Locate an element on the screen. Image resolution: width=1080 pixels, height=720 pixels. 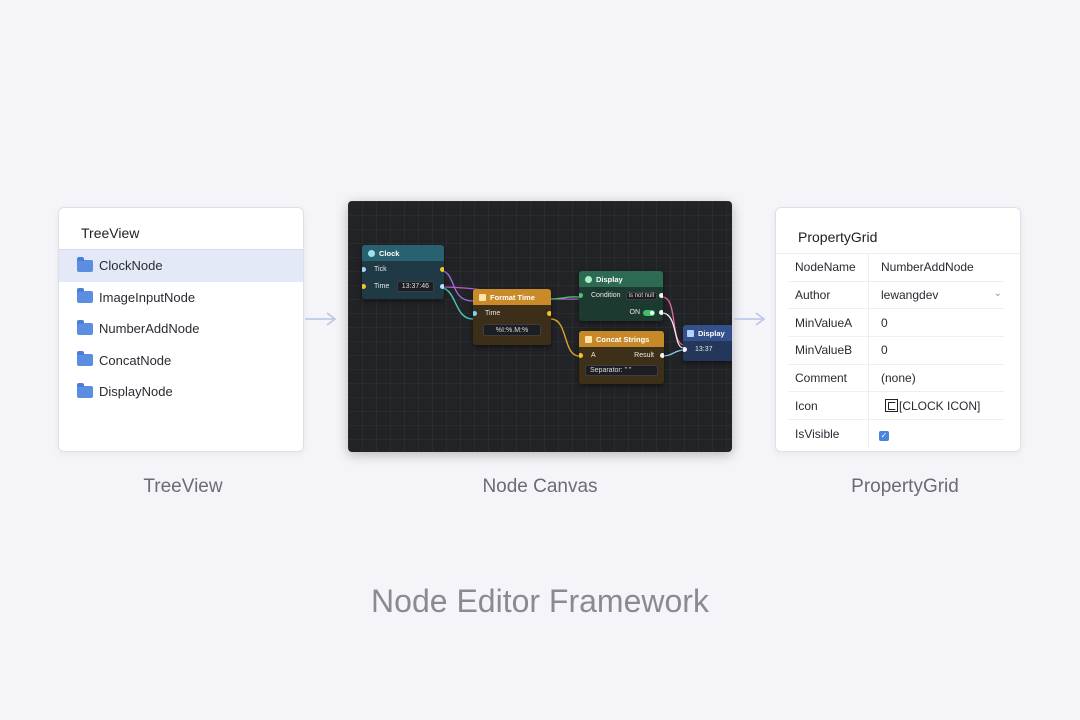
page-title: Node Editor Framework is located at coordinates (540, 601).